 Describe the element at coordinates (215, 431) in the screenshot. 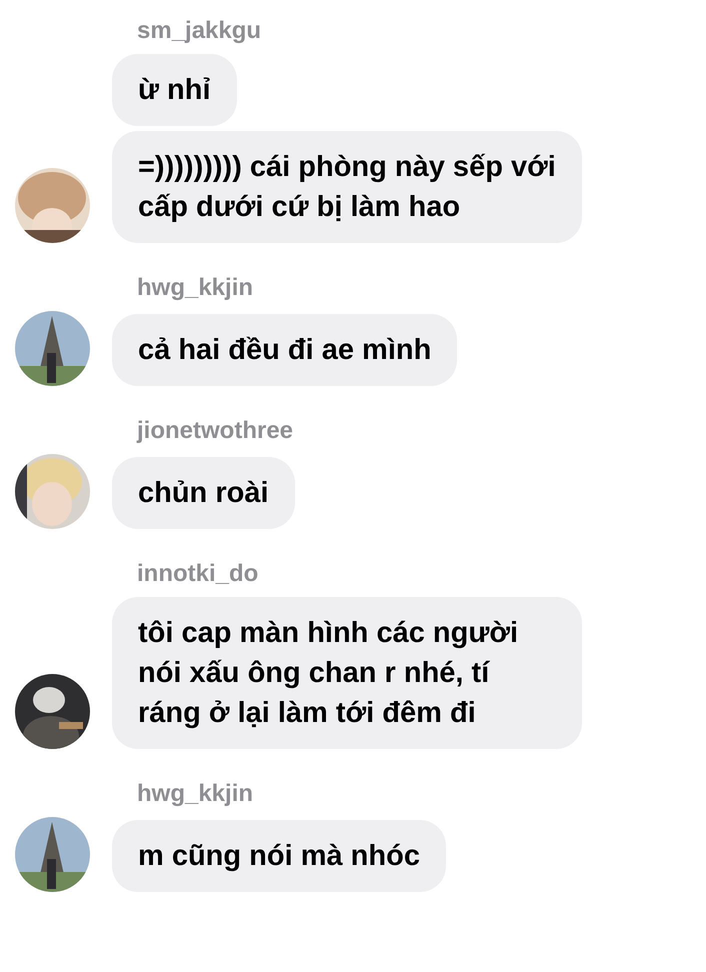

I see `username: jionetwothree` at that location.